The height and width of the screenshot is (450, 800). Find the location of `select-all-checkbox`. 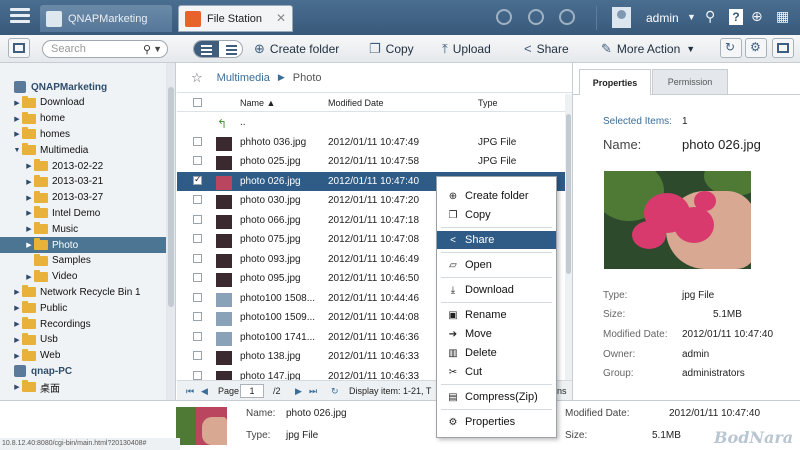

select-all-checkbox is located at coordinates (197, 102).